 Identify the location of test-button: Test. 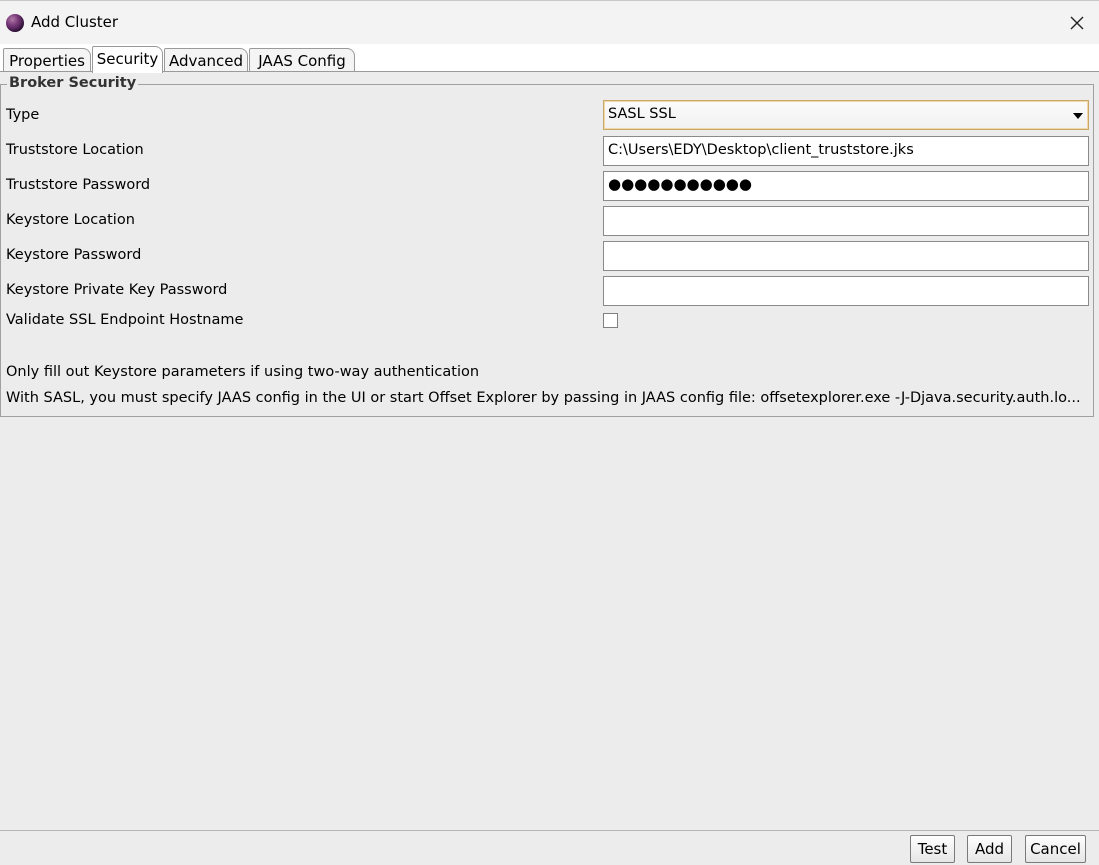
(932, 849).